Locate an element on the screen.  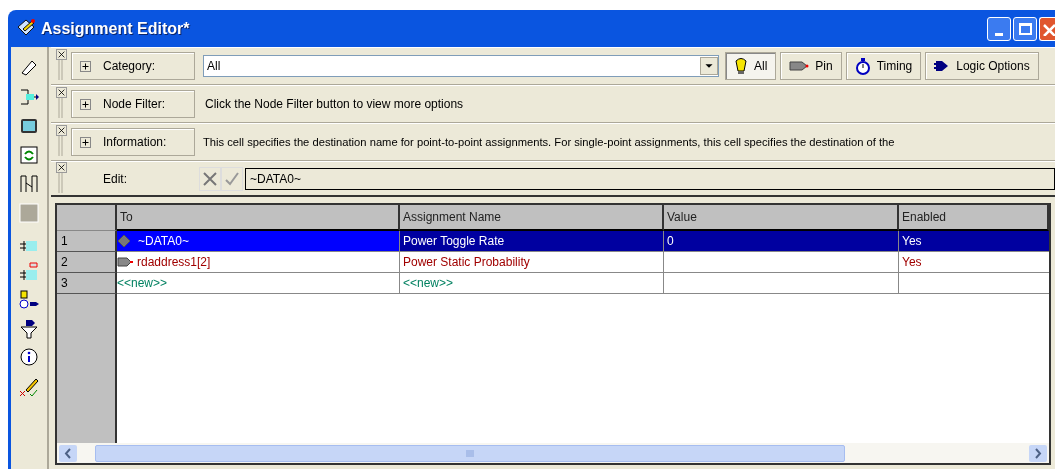
maximize-button is located at coordinates (1025, 28).